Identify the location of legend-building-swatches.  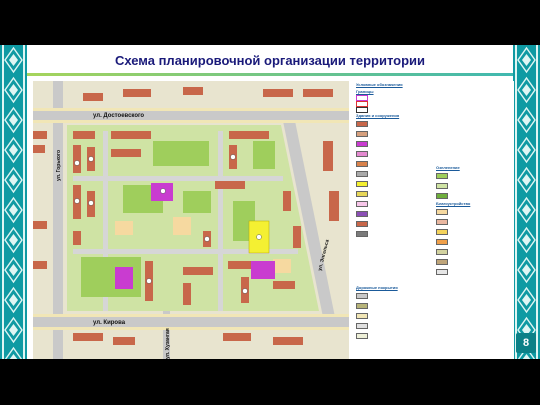
(363, 181).